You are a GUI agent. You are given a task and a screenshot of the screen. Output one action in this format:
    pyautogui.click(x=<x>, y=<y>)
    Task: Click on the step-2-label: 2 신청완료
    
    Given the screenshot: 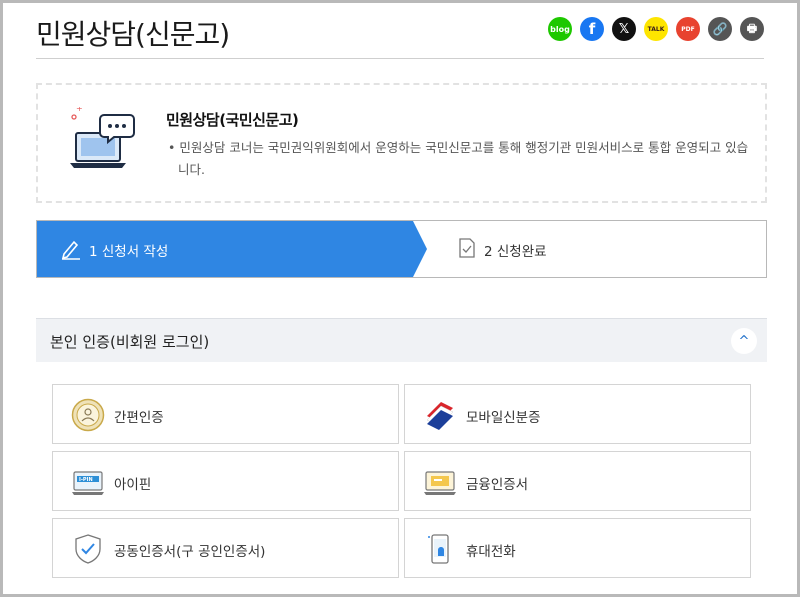 What is the action you would take?
    pyautogui.click(x=515, y=252)
    